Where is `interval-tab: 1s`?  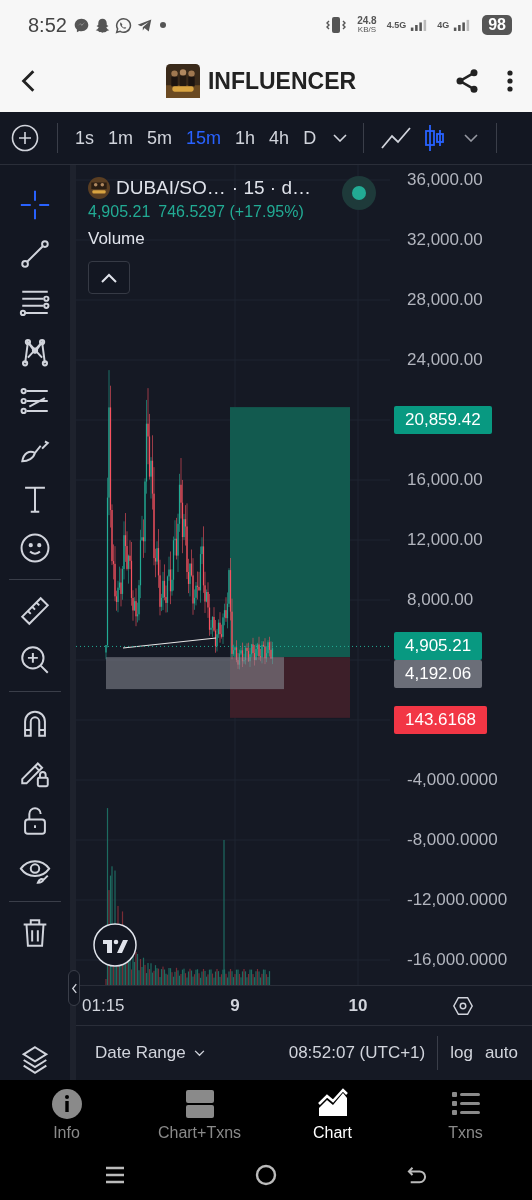 interval-tab: 1s is located at coordinates (84, 138).